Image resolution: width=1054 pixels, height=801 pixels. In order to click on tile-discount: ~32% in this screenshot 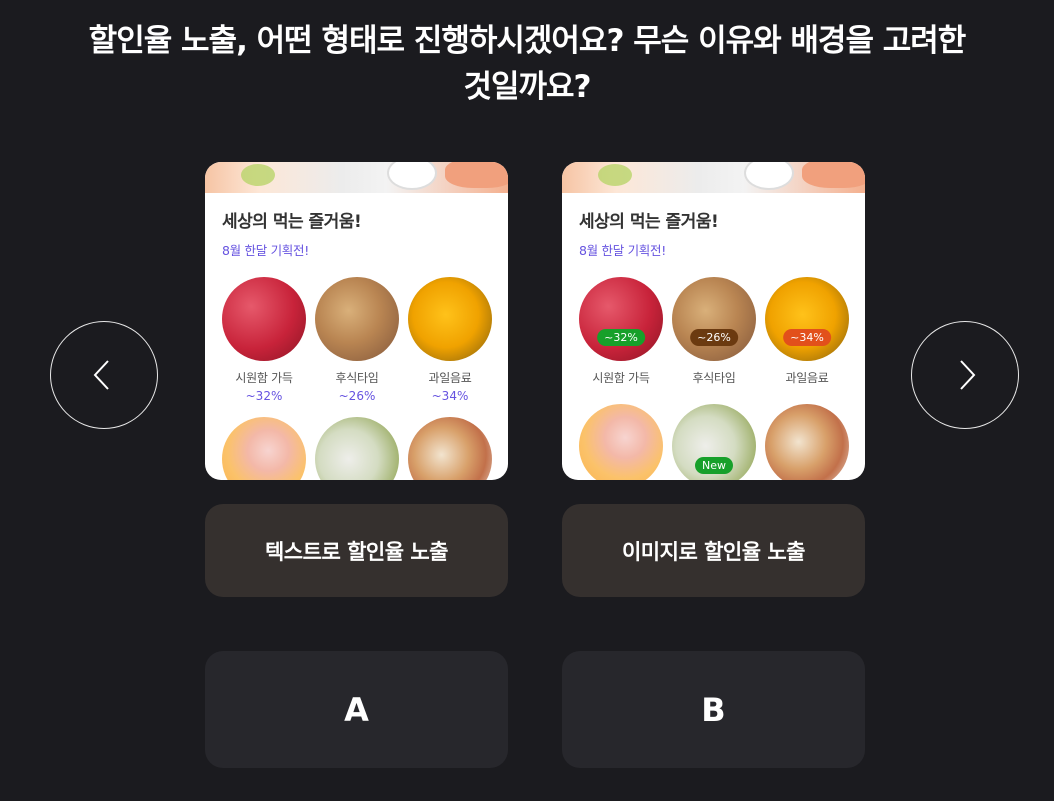, I will do `click(264, 396)`.